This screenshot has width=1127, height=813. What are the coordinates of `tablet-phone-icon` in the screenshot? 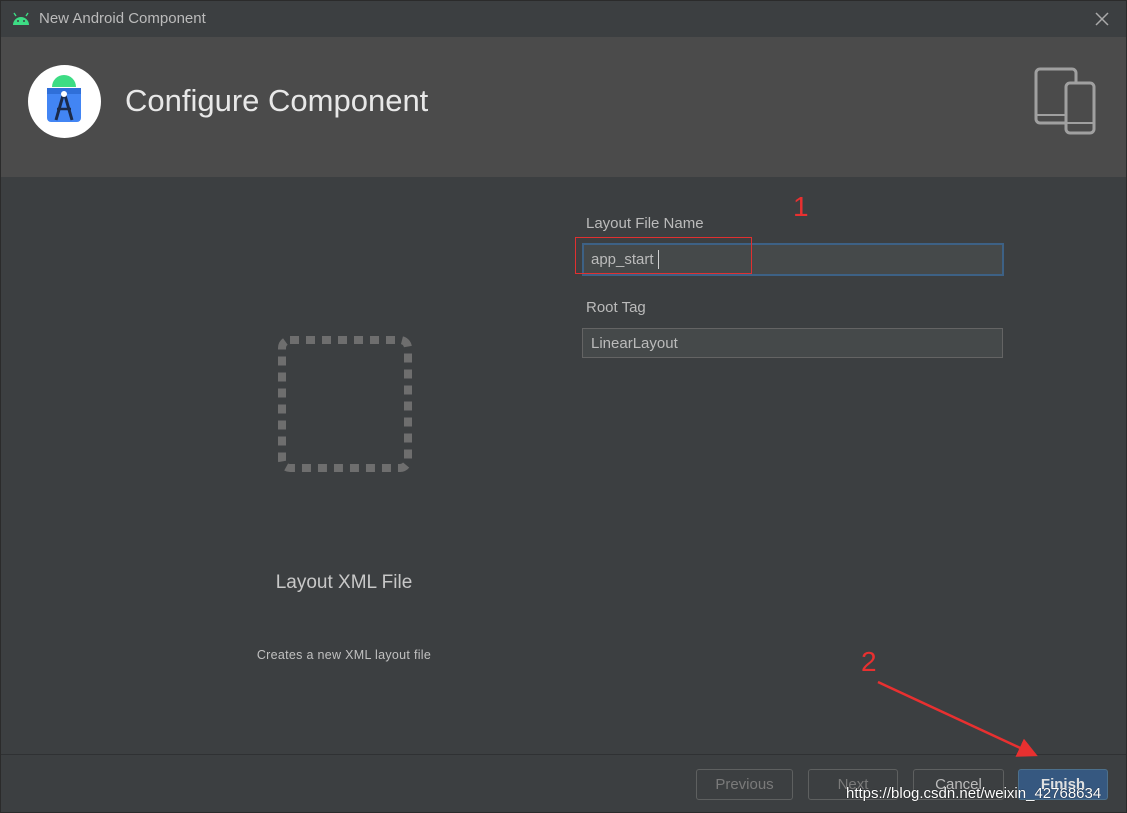 It's located at (1065, 101).